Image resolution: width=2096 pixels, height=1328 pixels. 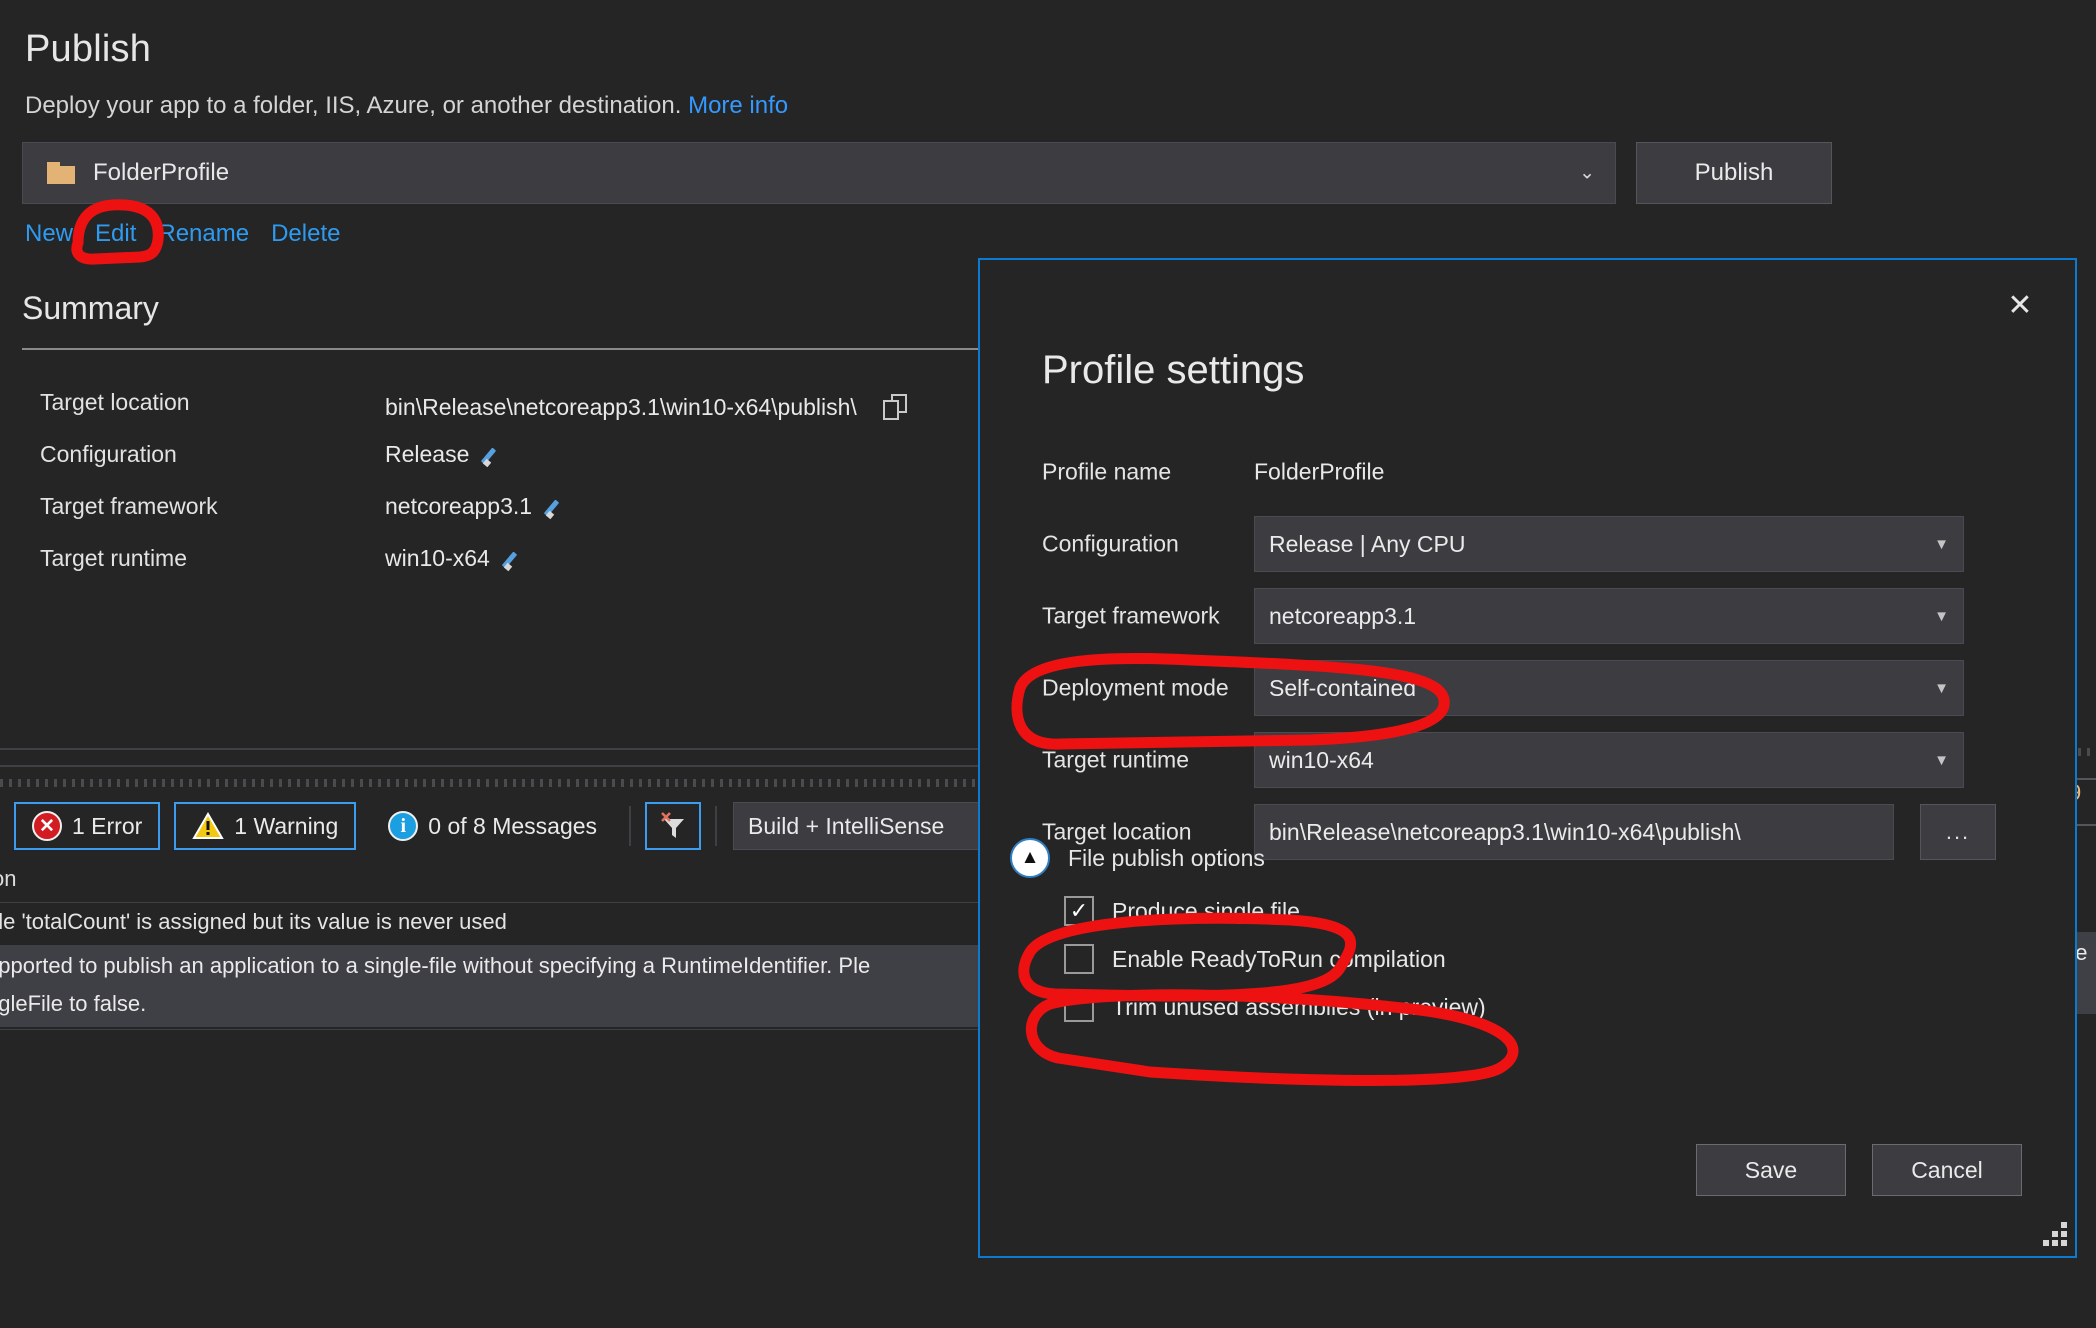 What do you see at coordinates (846, 825) in the screenshot?
I see `build-scope-value: Build + IntelliSense` at bounding box center [846, 825].